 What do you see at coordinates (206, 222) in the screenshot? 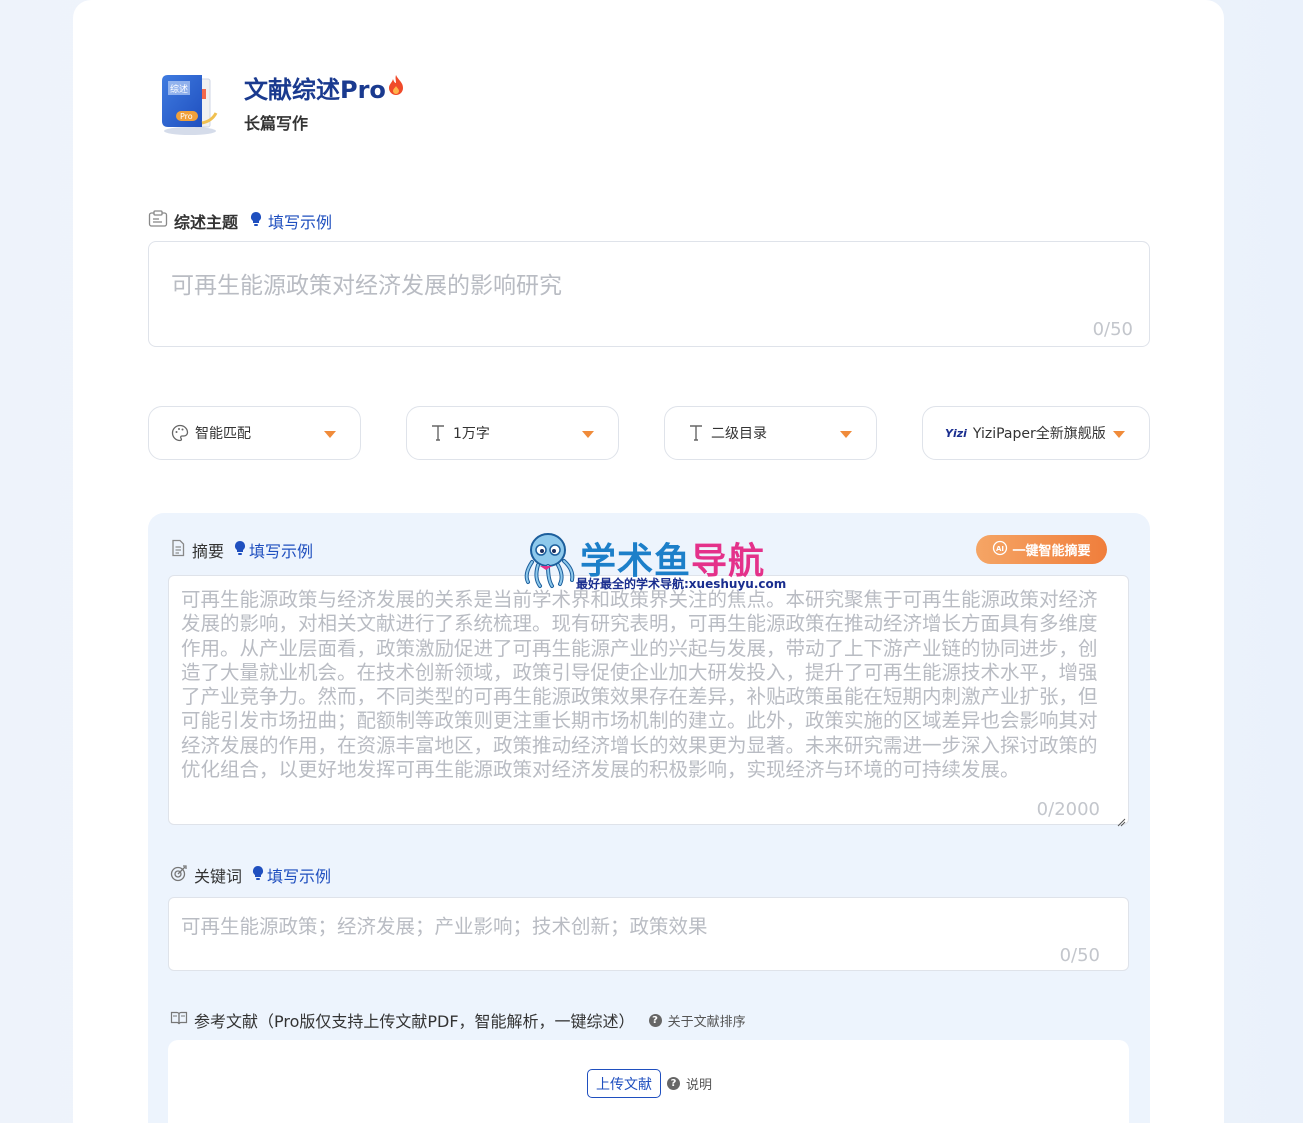
I see `topic-label: 综述主题` at bounding box center [206, 222].